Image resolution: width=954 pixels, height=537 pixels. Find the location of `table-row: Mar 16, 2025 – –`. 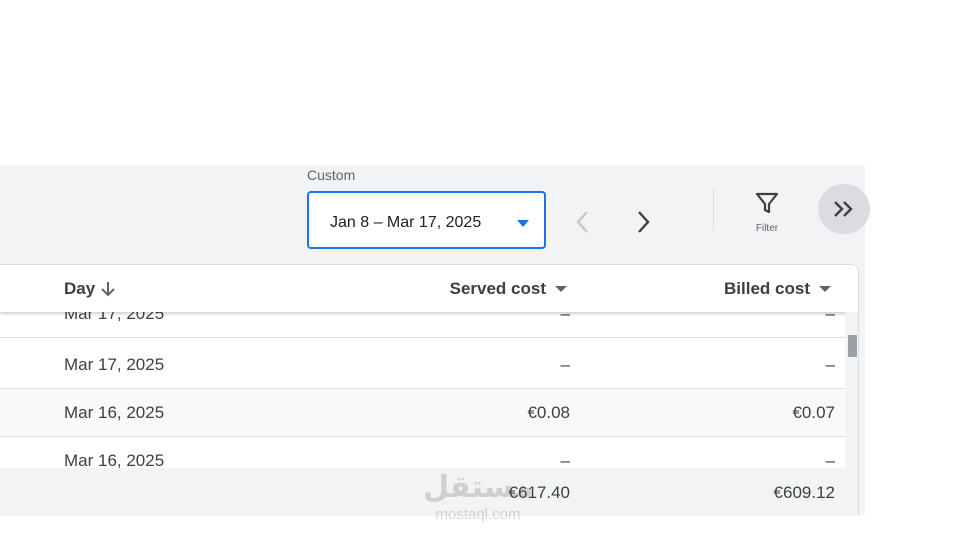

table-row: Mar 16, 2025 – – is located at coordinates (422, 452).